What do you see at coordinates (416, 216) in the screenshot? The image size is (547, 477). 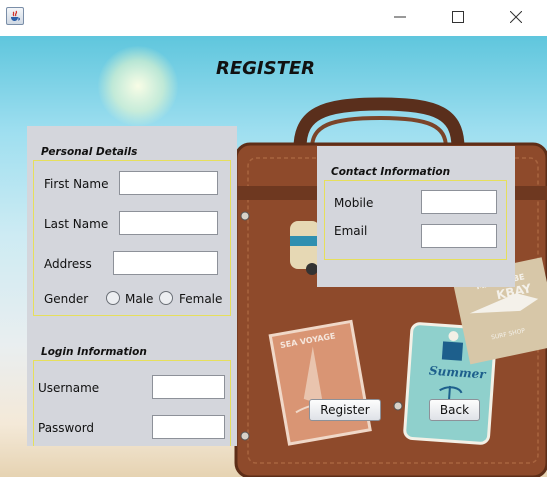 I see `contact-information-panel: Contact Information Mobile Email` at bounding box center [416, 216].